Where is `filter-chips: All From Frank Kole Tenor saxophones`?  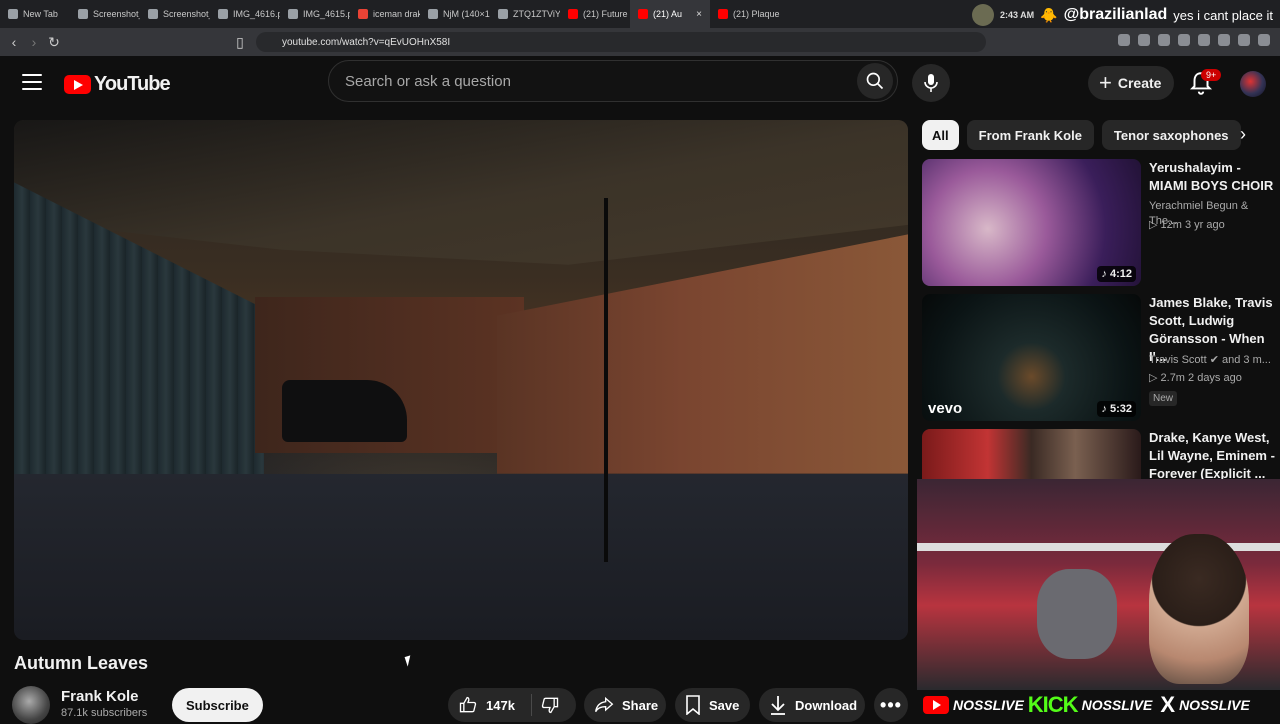 filter-chips: All From Frank Kole Tenor saxophones is located at coordinates (1081, 135).